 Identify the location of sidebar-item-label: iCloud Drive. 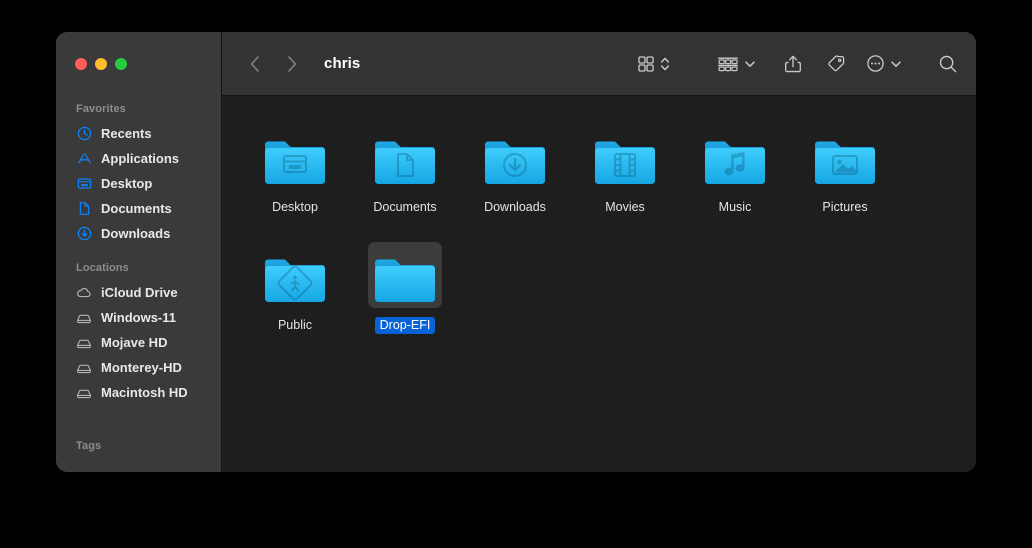
(139, 292).